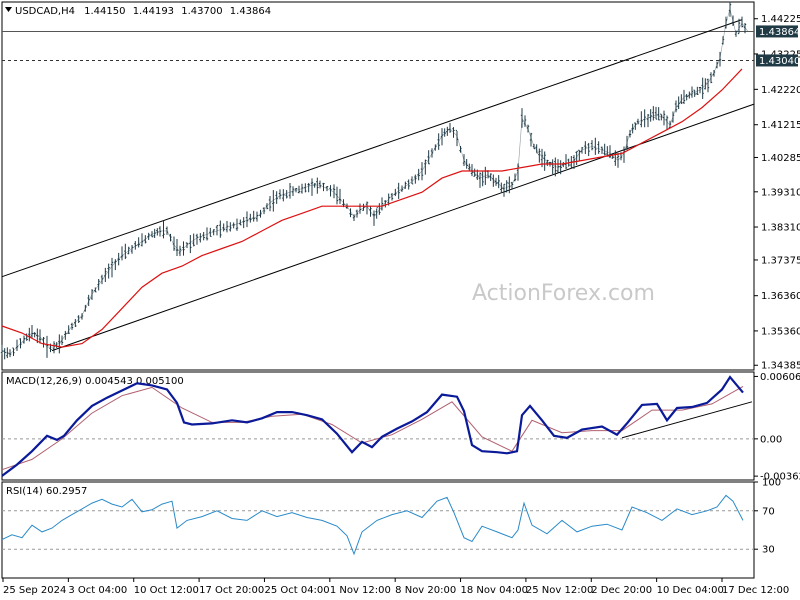 The width and height of the screenshot is (800, 600). Describe the element at coordinates (97, 590) in the screenshot. I see `time-tick-label: 3 Oct 04:00` at that location.